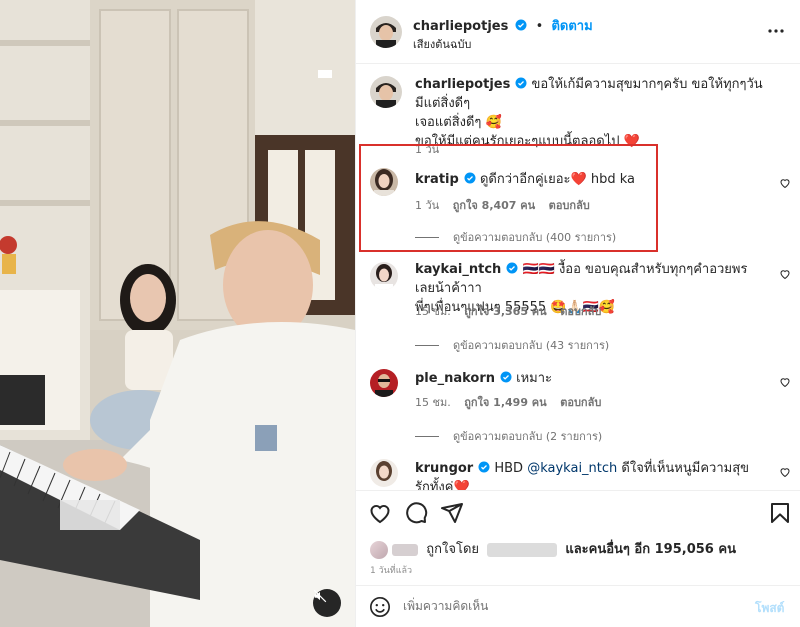 Image resolution: width=800 pixels, height=627 pixels. What do you see at coordinates (427, 205) in the screenshot?
I see `comment-time: 1 วัน` at bounding box center [427, 205].